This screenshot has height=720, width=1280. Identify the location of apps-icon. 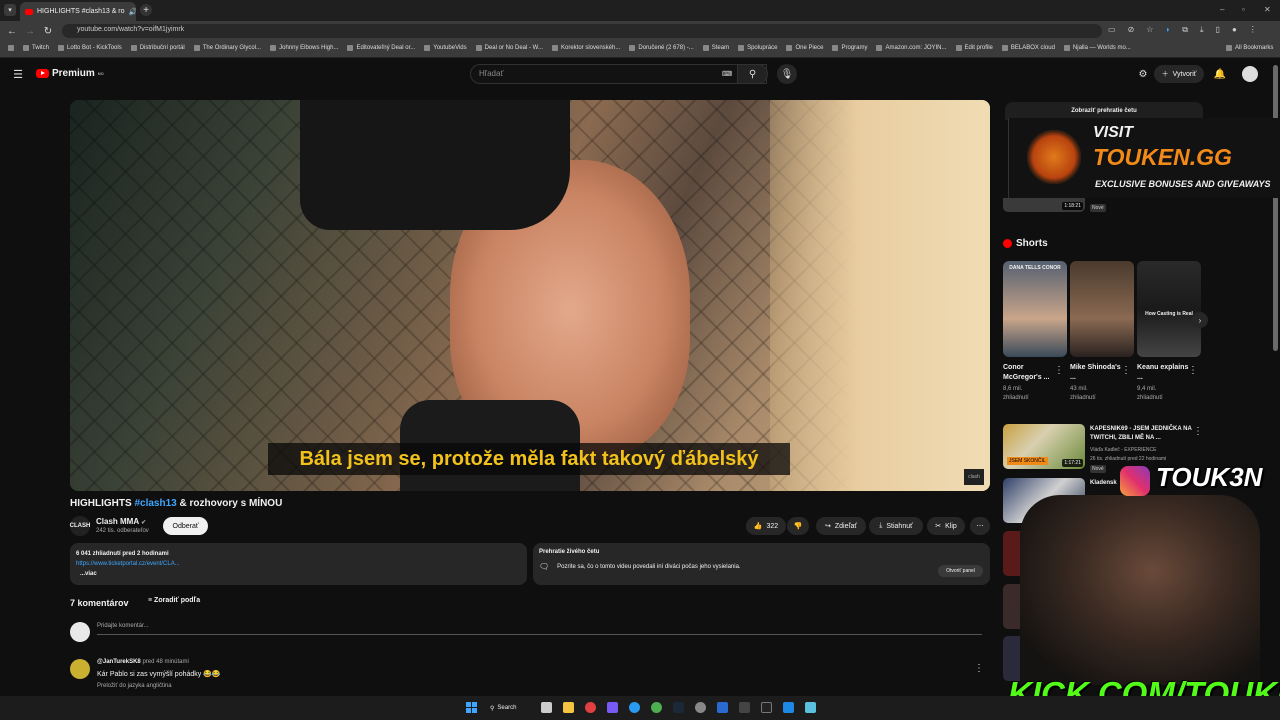
(11, 48).